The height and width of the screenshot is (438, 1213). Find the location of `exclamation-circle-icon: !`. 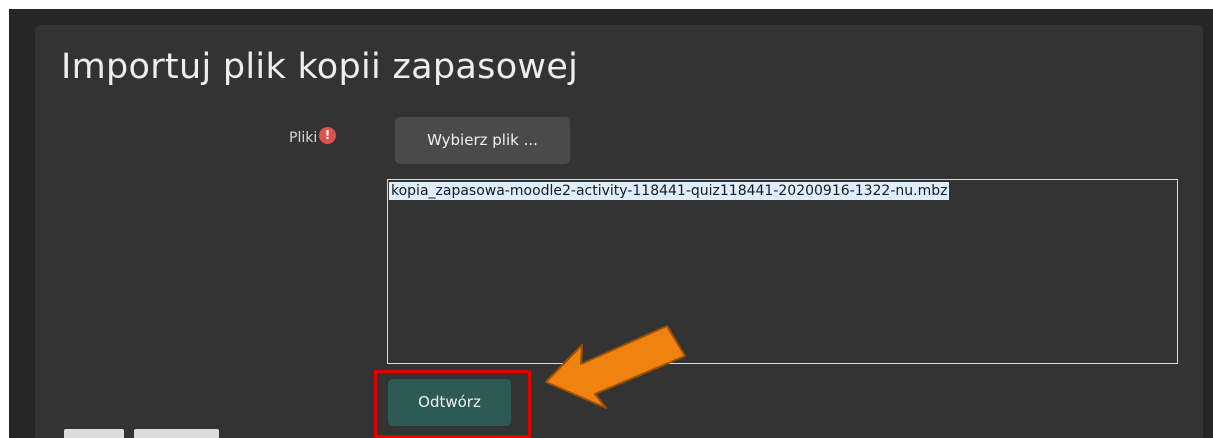

exclamation-circle-icon: ! is located at coordinates (327, 135).